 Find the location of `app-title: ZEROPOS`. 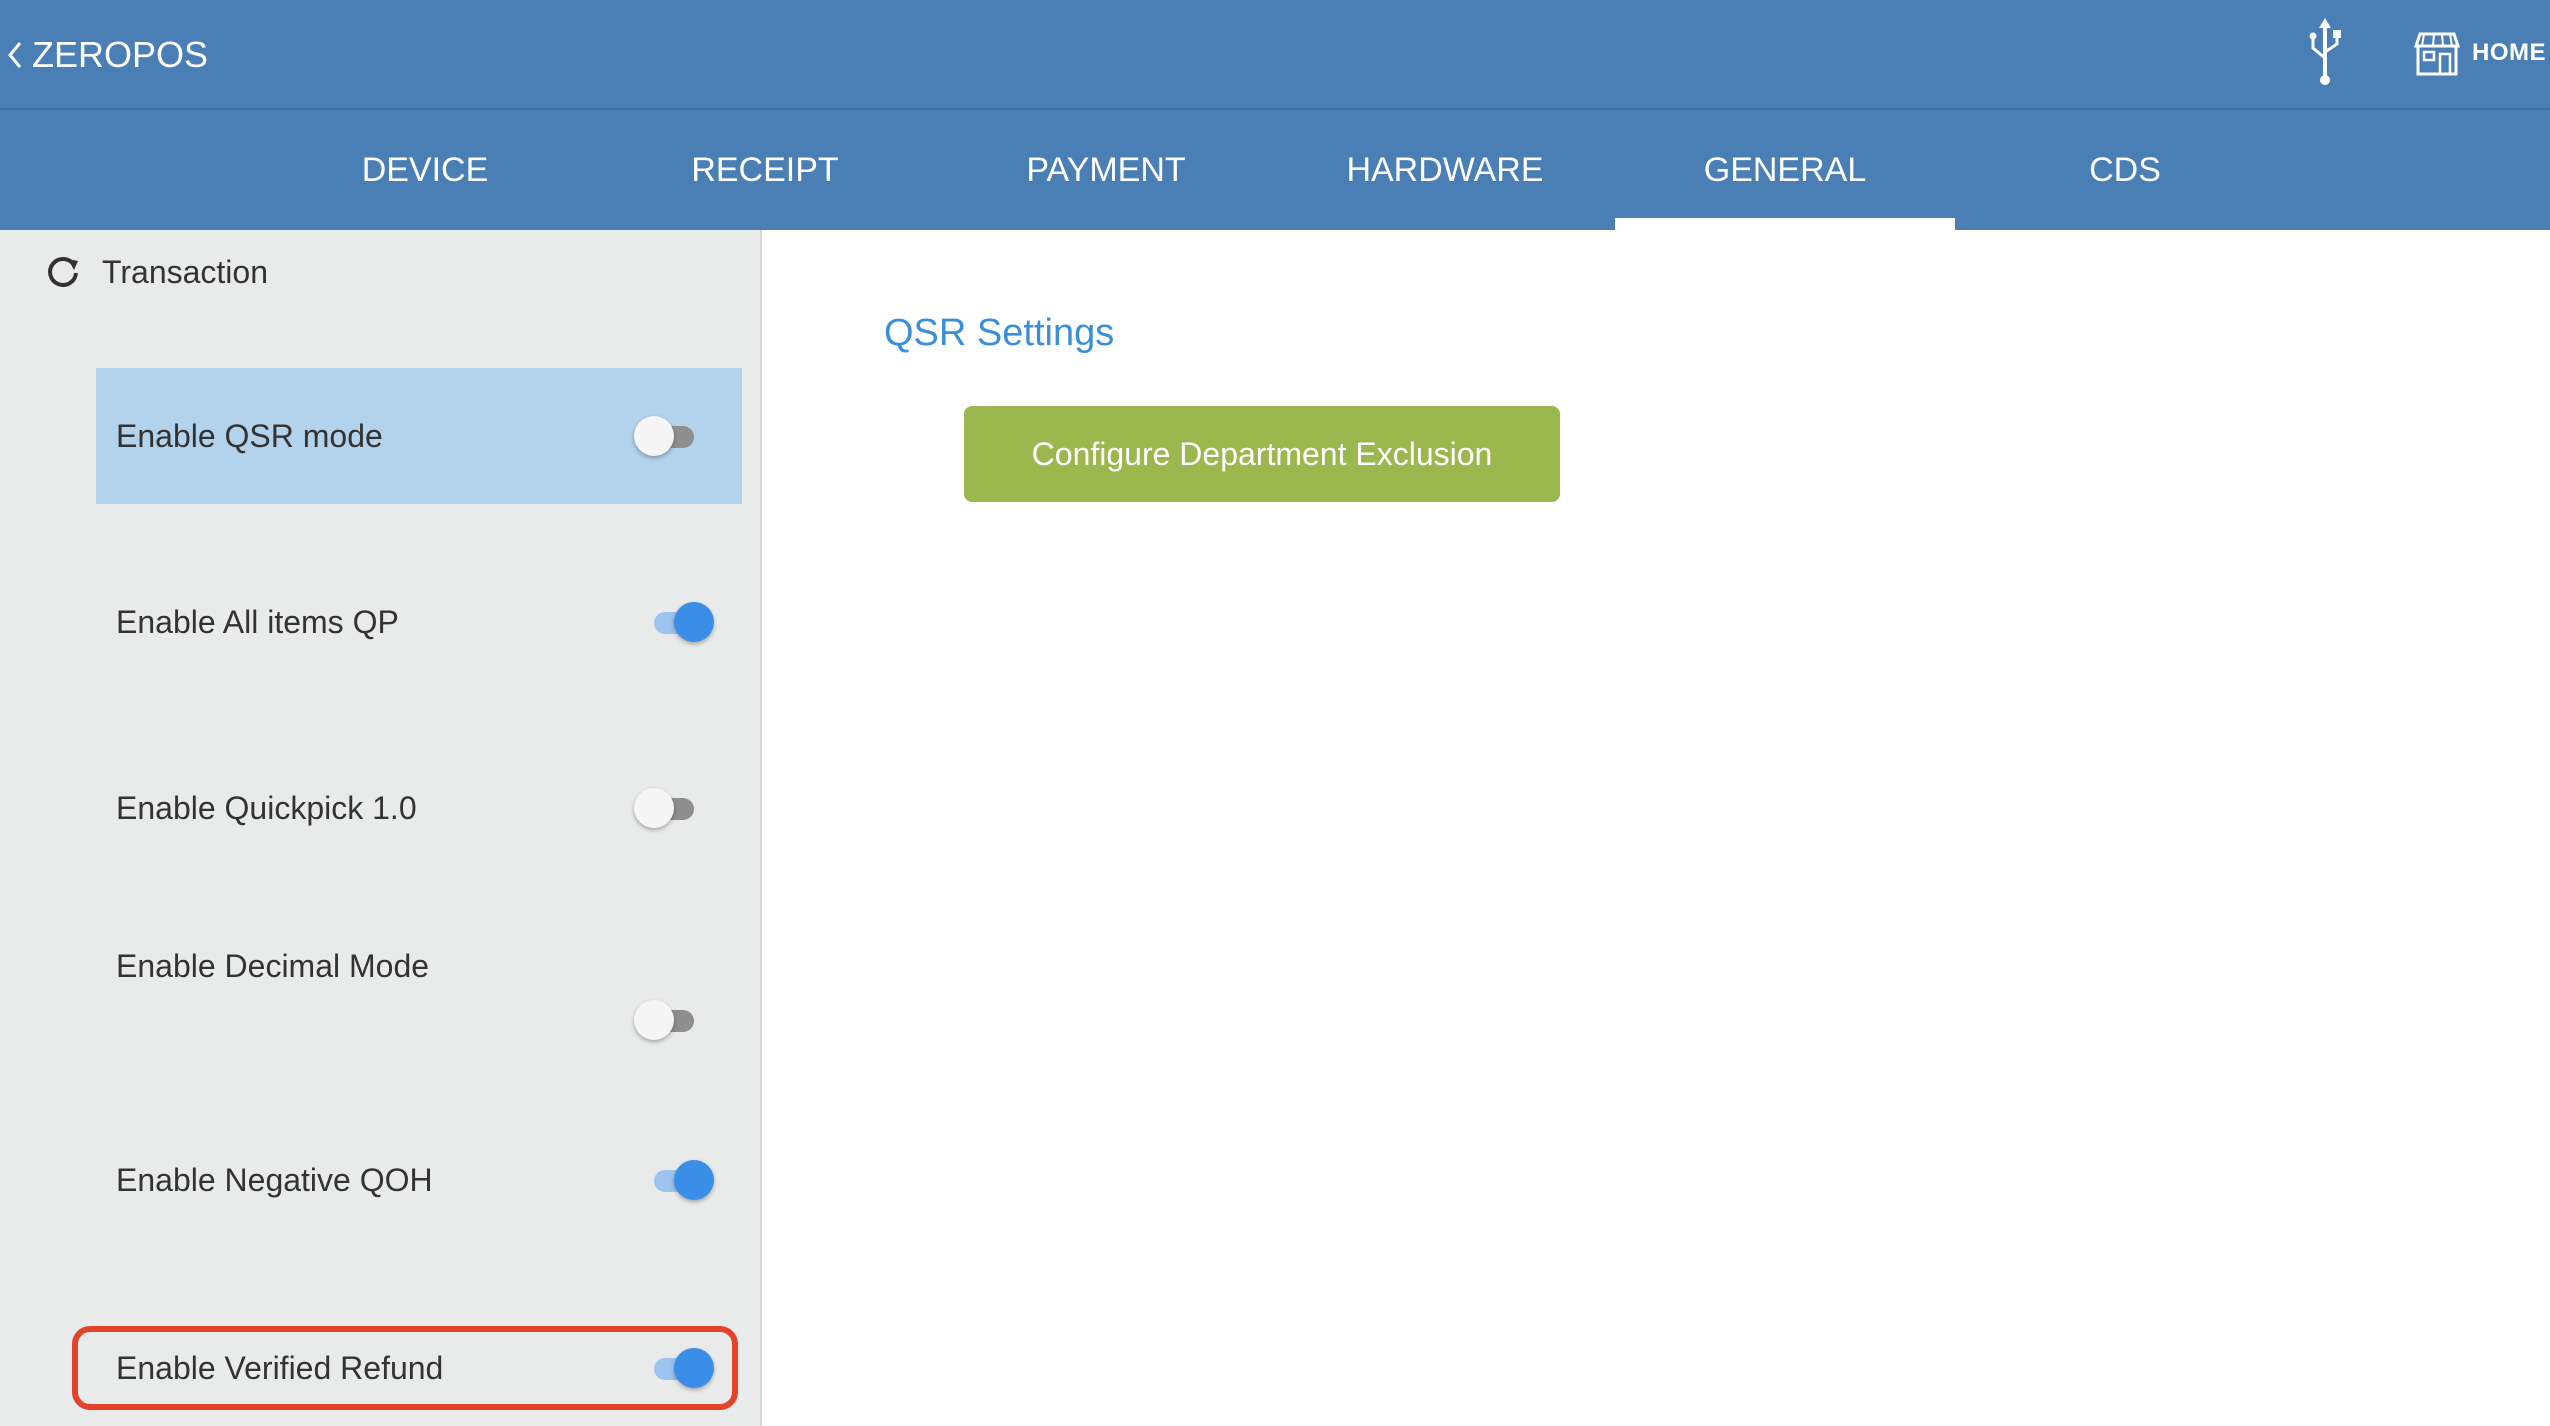

app-title: ZEROPOS is located at coordinates (120, 54).